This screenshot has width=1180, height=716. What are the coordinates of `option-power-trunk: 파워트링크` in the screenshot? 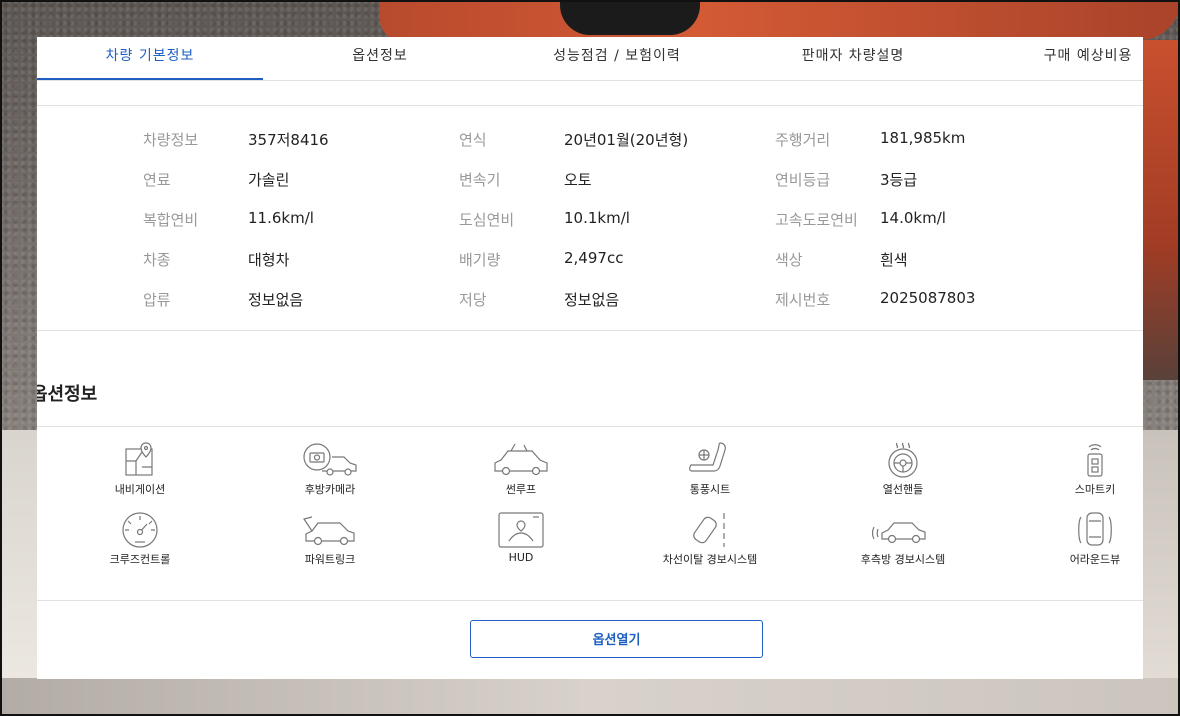 It's located at (330, 539).